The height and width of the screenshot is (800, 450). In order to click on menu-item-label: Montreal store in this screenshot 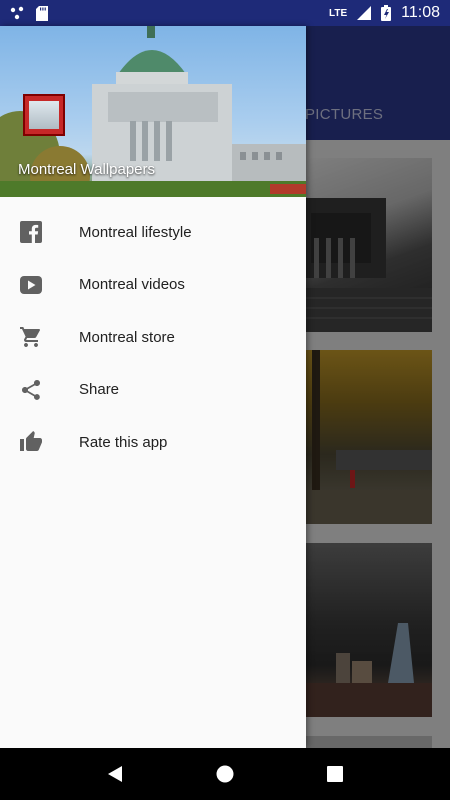, I will do `click(127, 337)`.